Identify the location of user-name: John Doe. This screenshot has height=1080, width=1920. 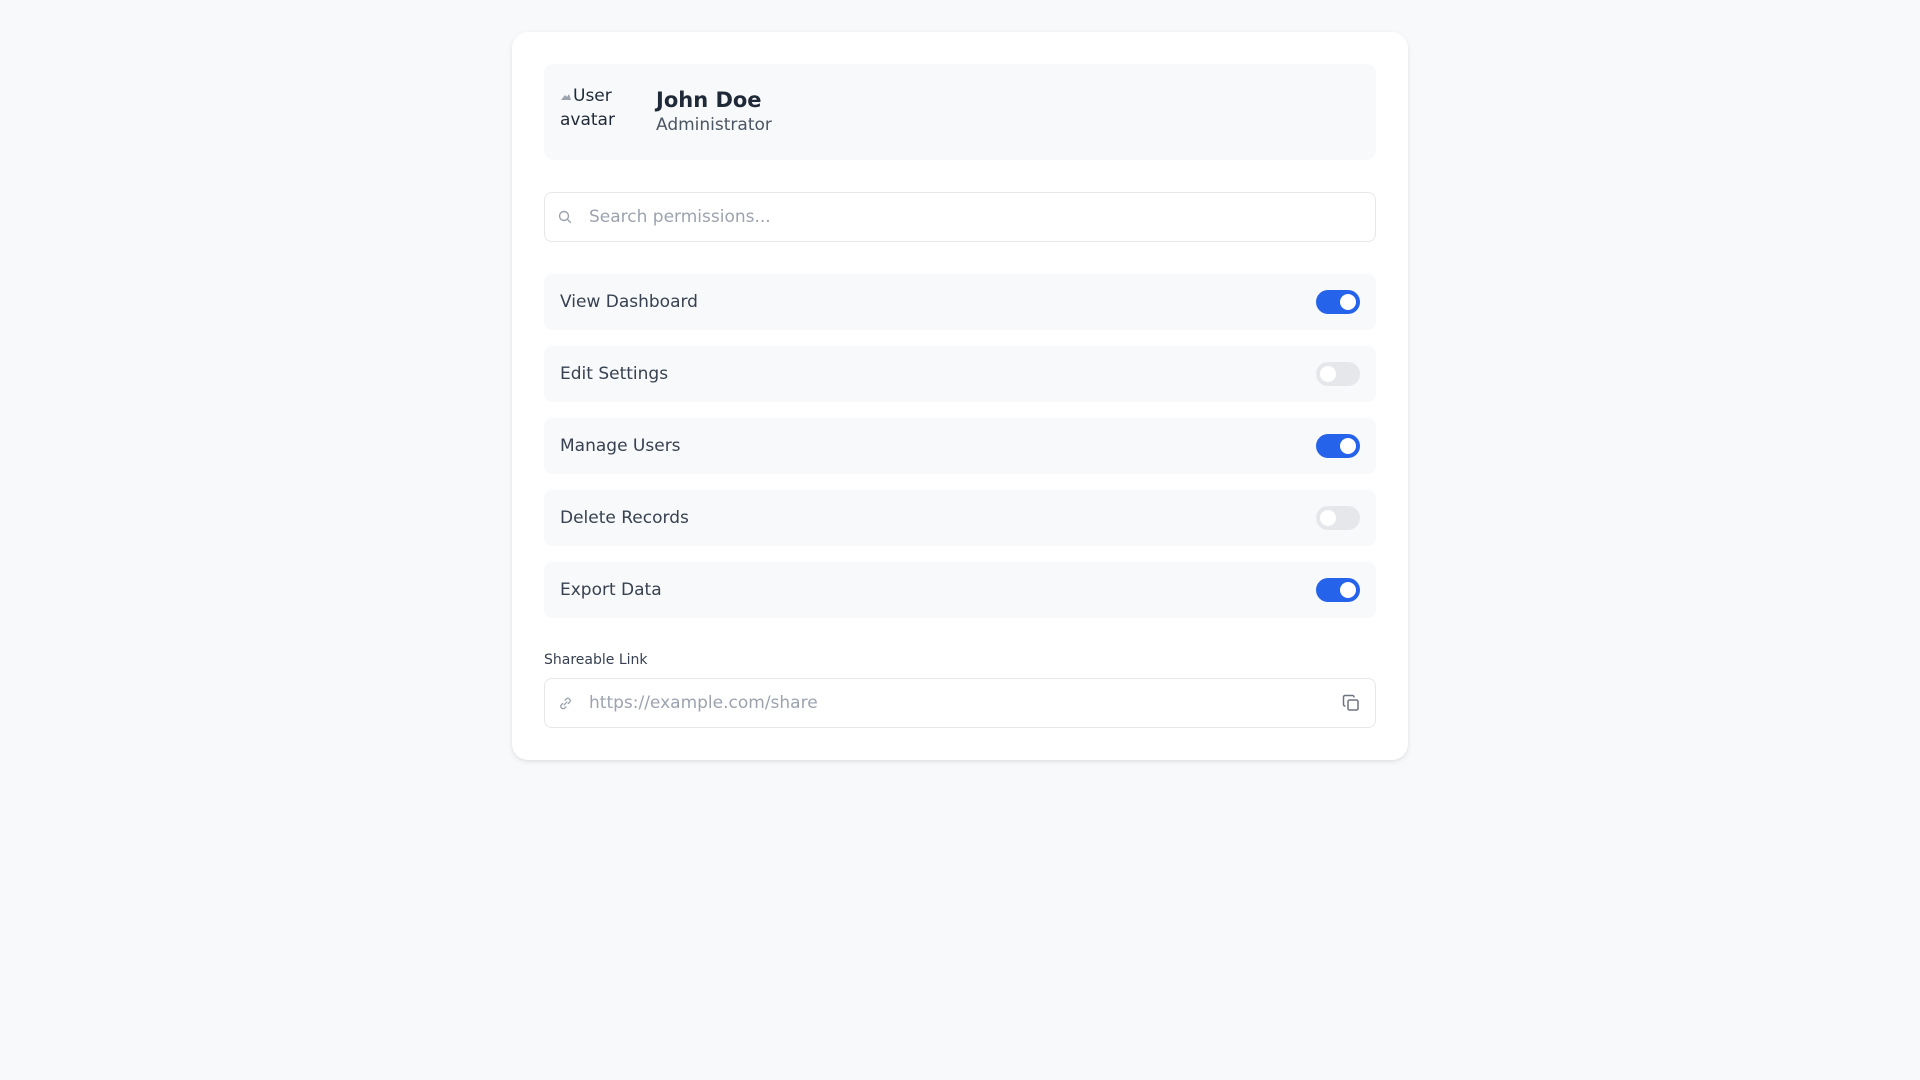
(709, 100).